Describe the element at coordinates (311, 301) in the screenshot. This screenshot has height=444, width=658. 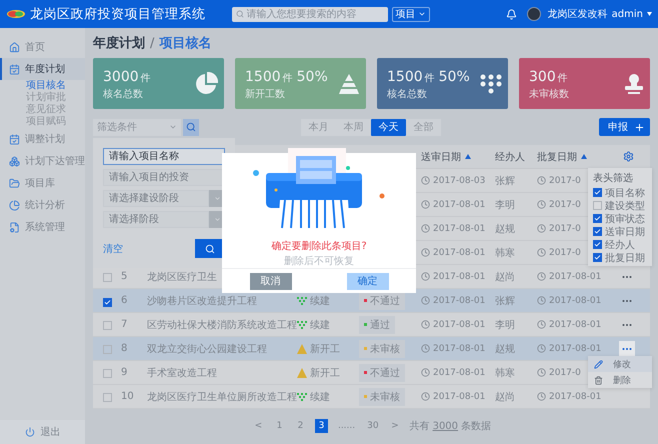
I see `build-type: 续建` at that location.